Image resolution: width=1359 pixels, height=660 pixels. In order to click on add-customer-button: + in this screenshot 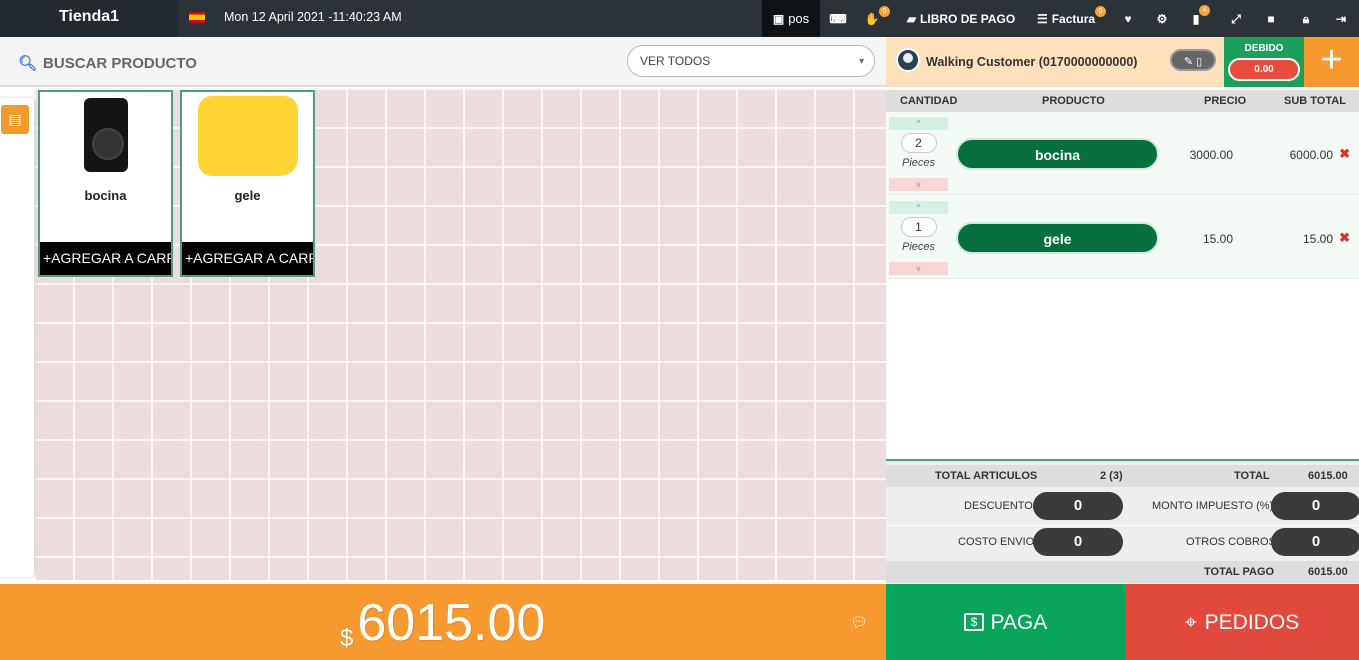, I will do `click(1331, 62)`.